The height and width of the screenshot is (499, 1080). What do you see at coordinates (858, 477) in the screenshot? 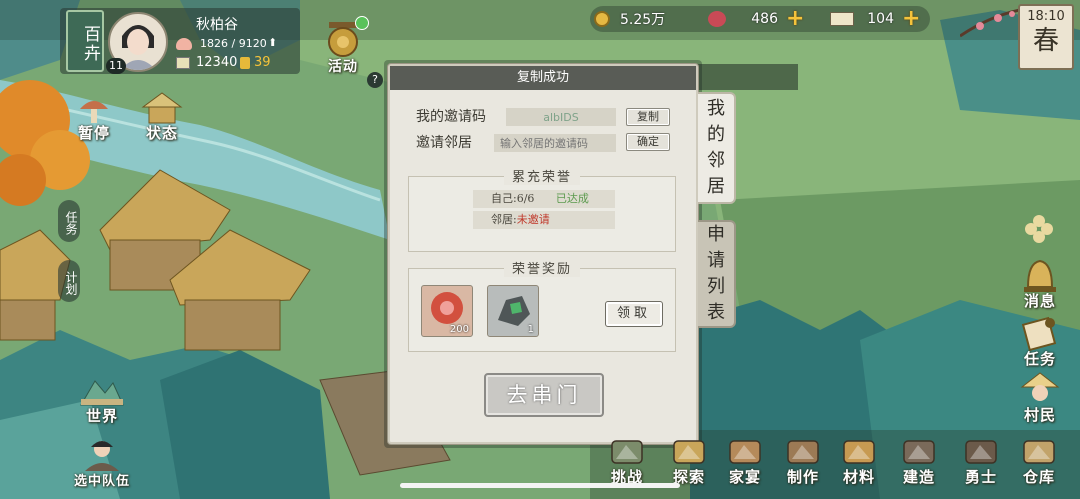
I see `materials-label: 材料` at bounding box center [858, 477].